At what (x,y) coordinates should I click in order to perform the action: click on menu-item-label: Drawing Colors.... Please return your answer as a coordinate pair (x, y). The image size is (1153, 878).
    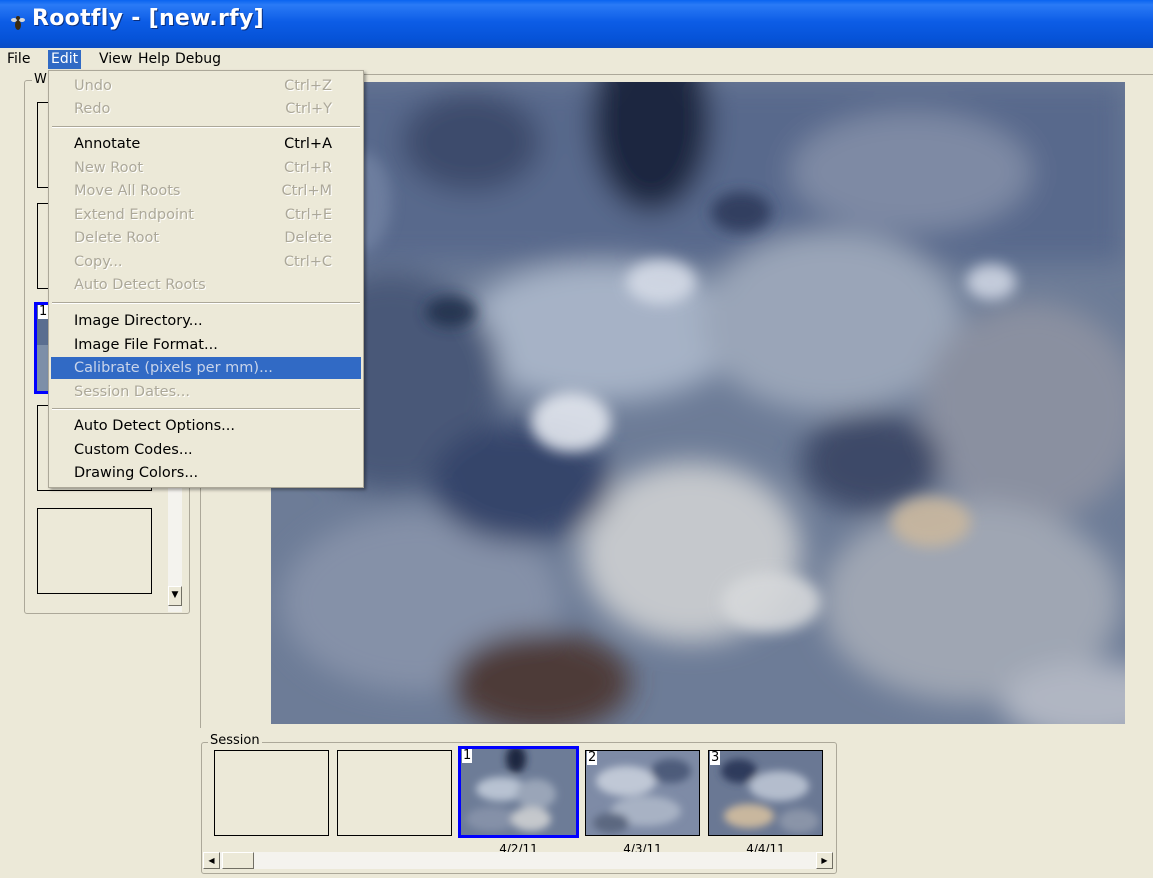
    Looking at the image, I should click on (136, 473).